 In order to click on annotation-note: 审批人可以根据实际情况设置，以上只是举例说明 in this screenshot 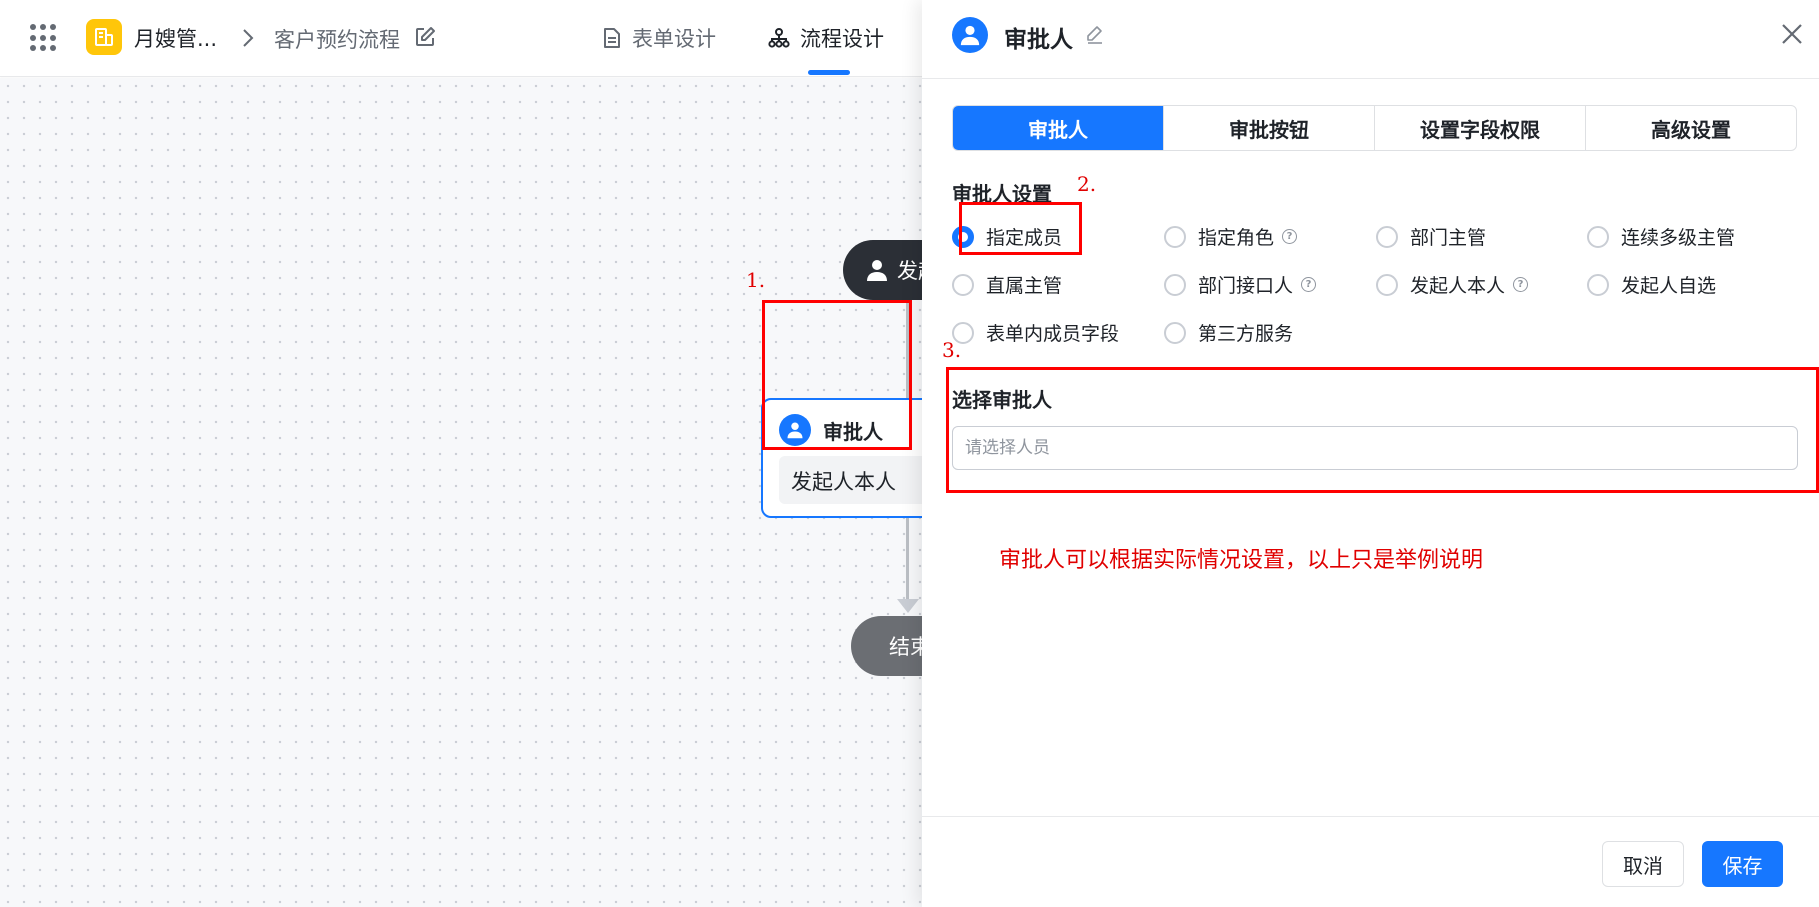, I will do `click(1241, 560)`.